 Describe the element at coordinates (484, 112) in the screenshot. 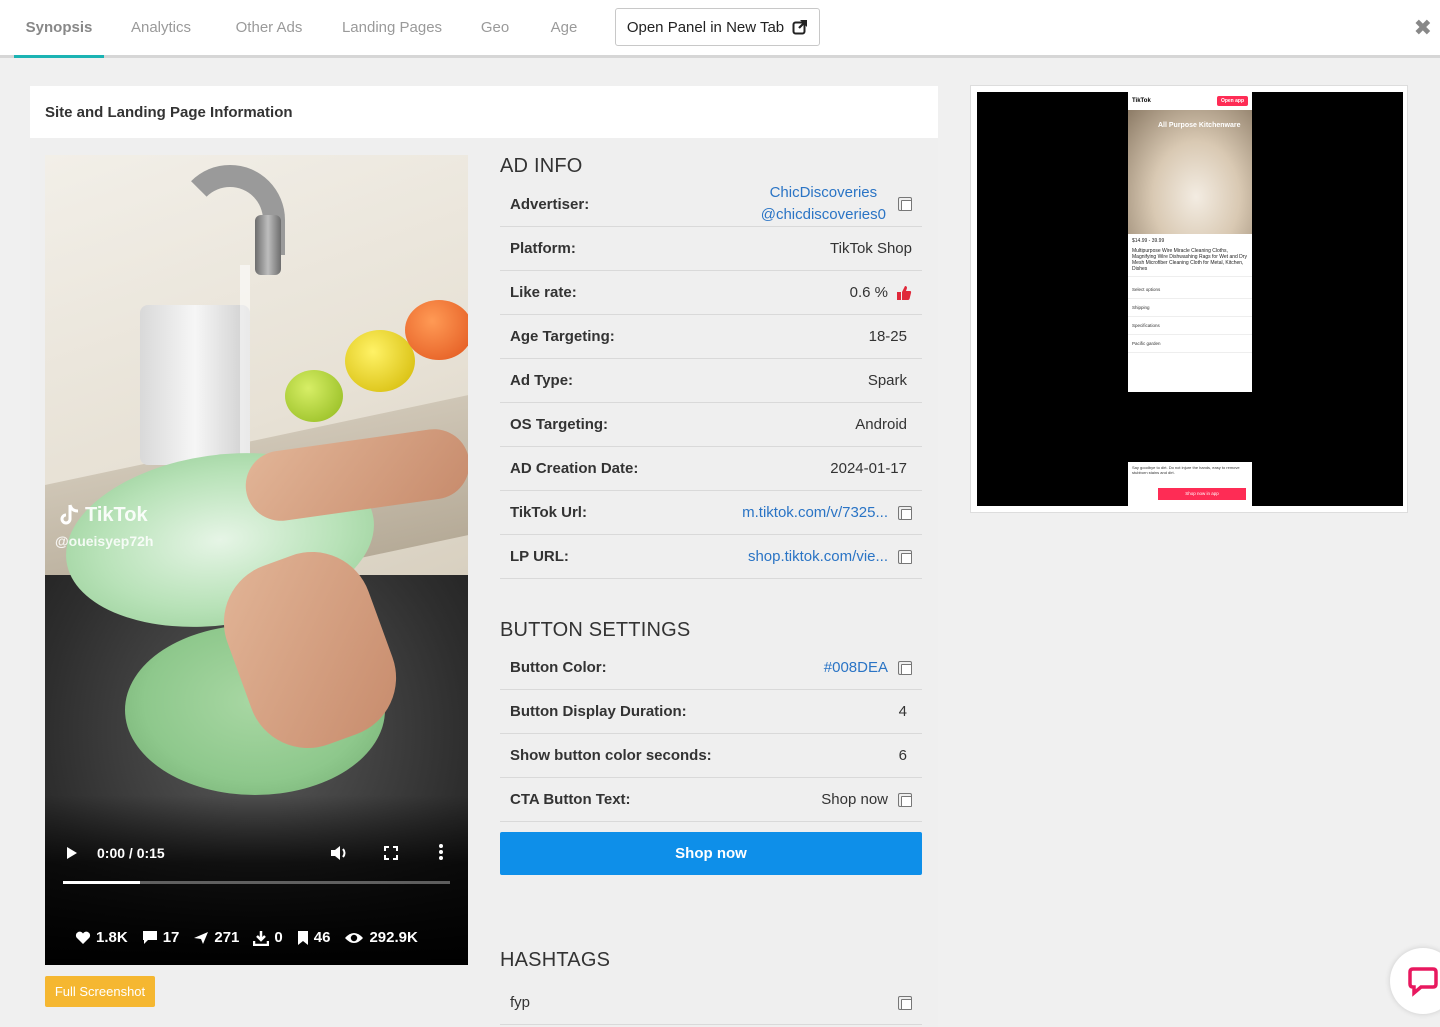

I see `panel-title: Site and Landing Page Information` at that location.